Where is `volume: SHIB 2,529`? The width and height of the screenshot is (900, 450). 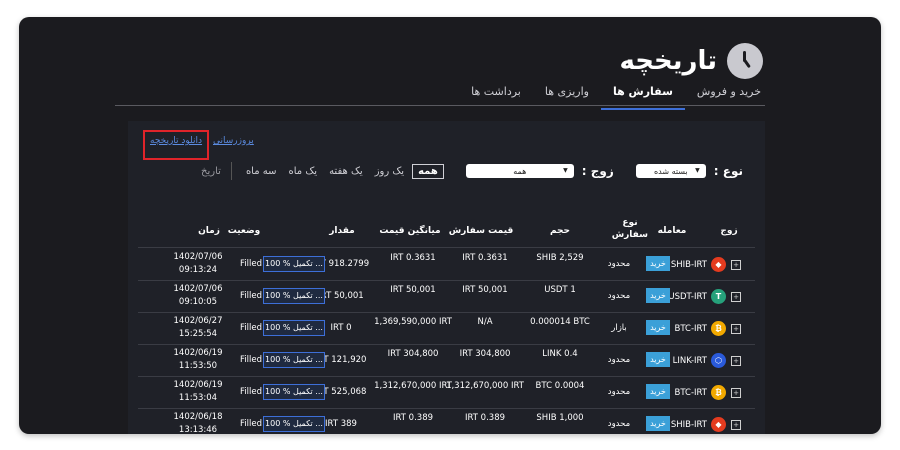
volume: SHIB 2,529 is located at coordinates (560, 258).